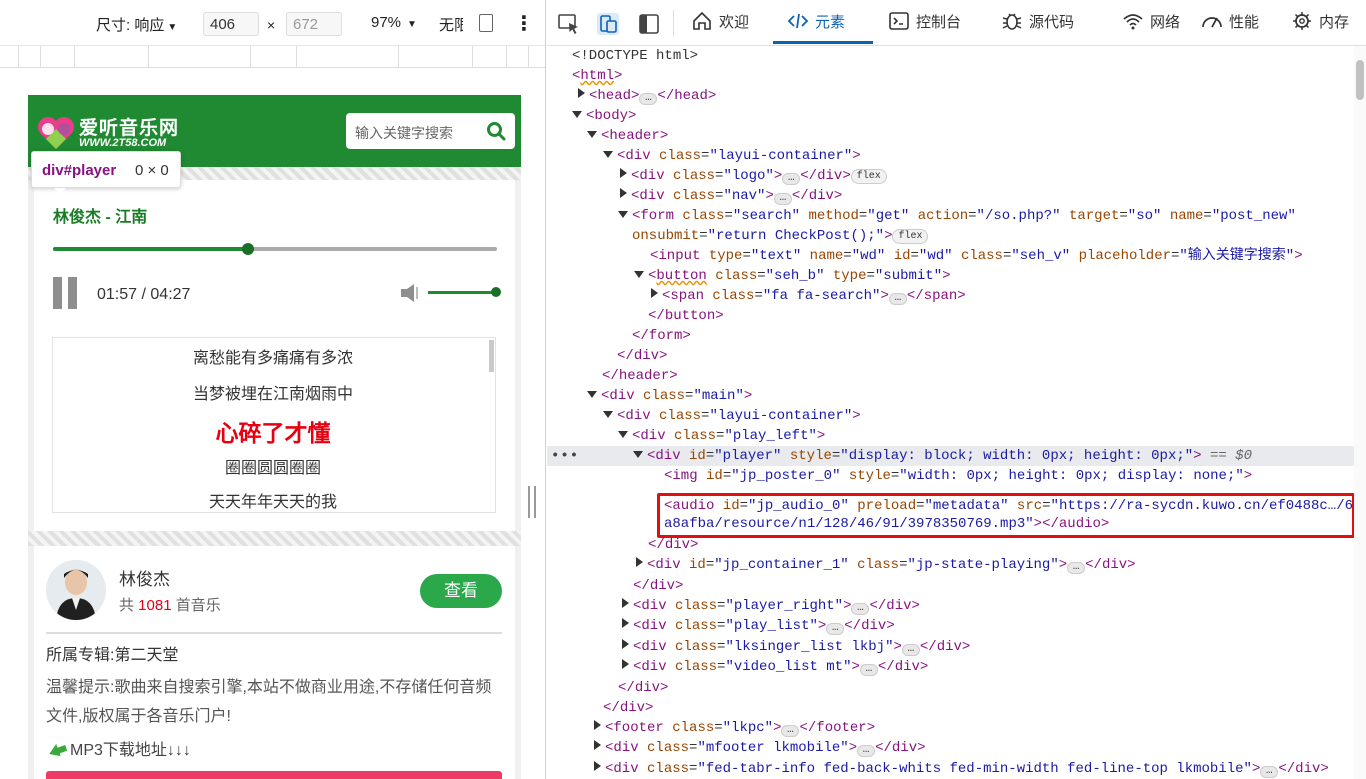  Describe the element at coordinates (950, 606) in the screenshot. I see `dom-node: <div class="player_right">… </div>` at that location.